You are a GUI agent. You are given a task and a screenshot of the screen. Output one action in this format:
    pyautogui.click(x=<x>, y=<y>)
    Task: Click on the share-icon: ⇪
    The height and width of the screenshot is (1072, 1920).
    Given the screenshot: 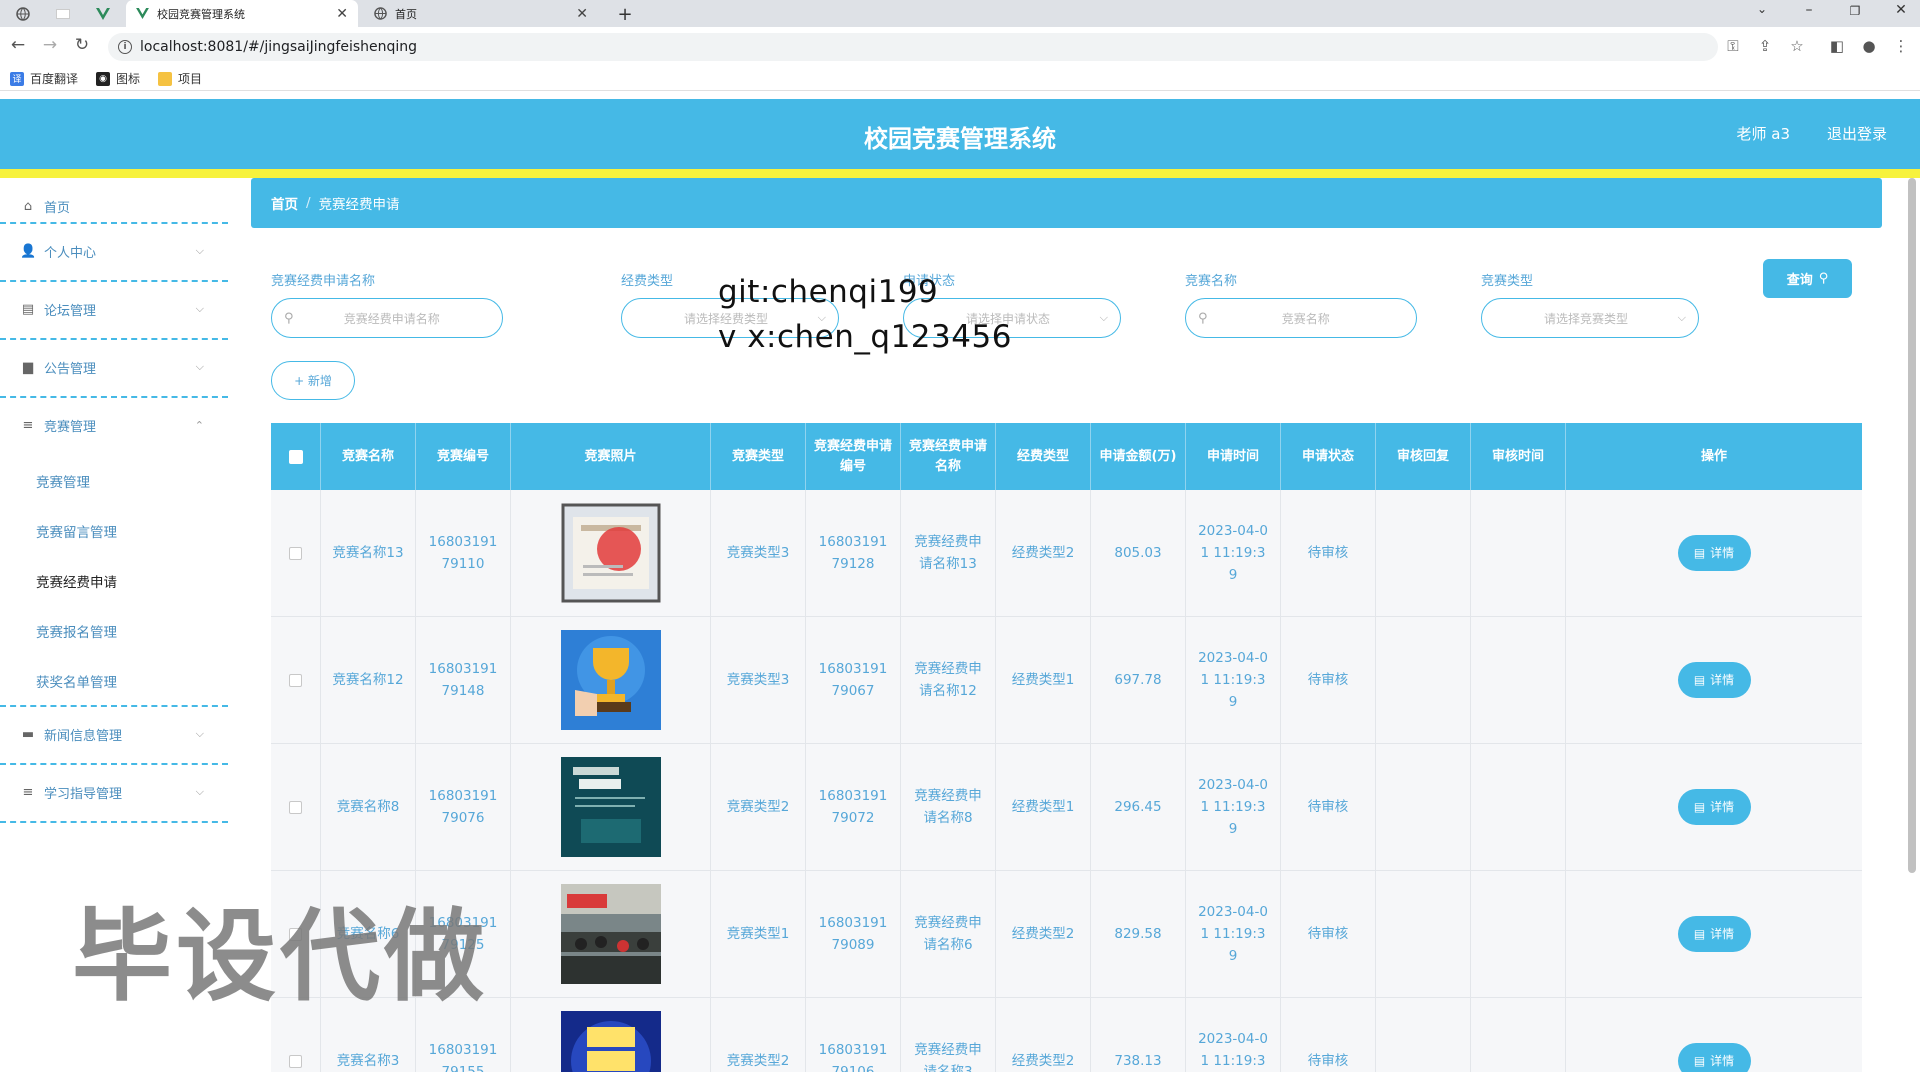 What is the action you would take?
    pyautogui.click(x=1765, y=46)
    